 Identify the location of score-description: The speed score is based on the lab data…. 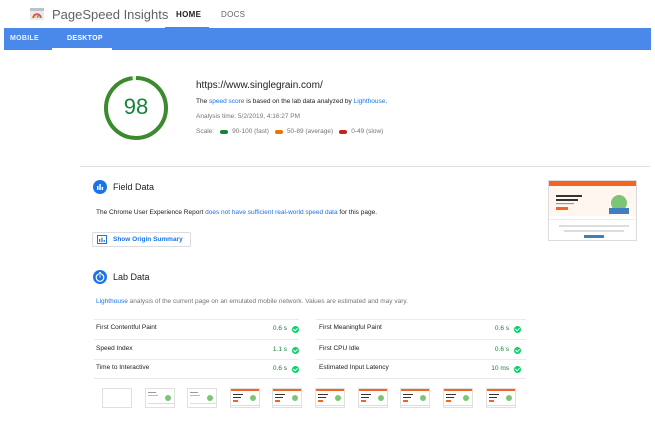
(291, 101).